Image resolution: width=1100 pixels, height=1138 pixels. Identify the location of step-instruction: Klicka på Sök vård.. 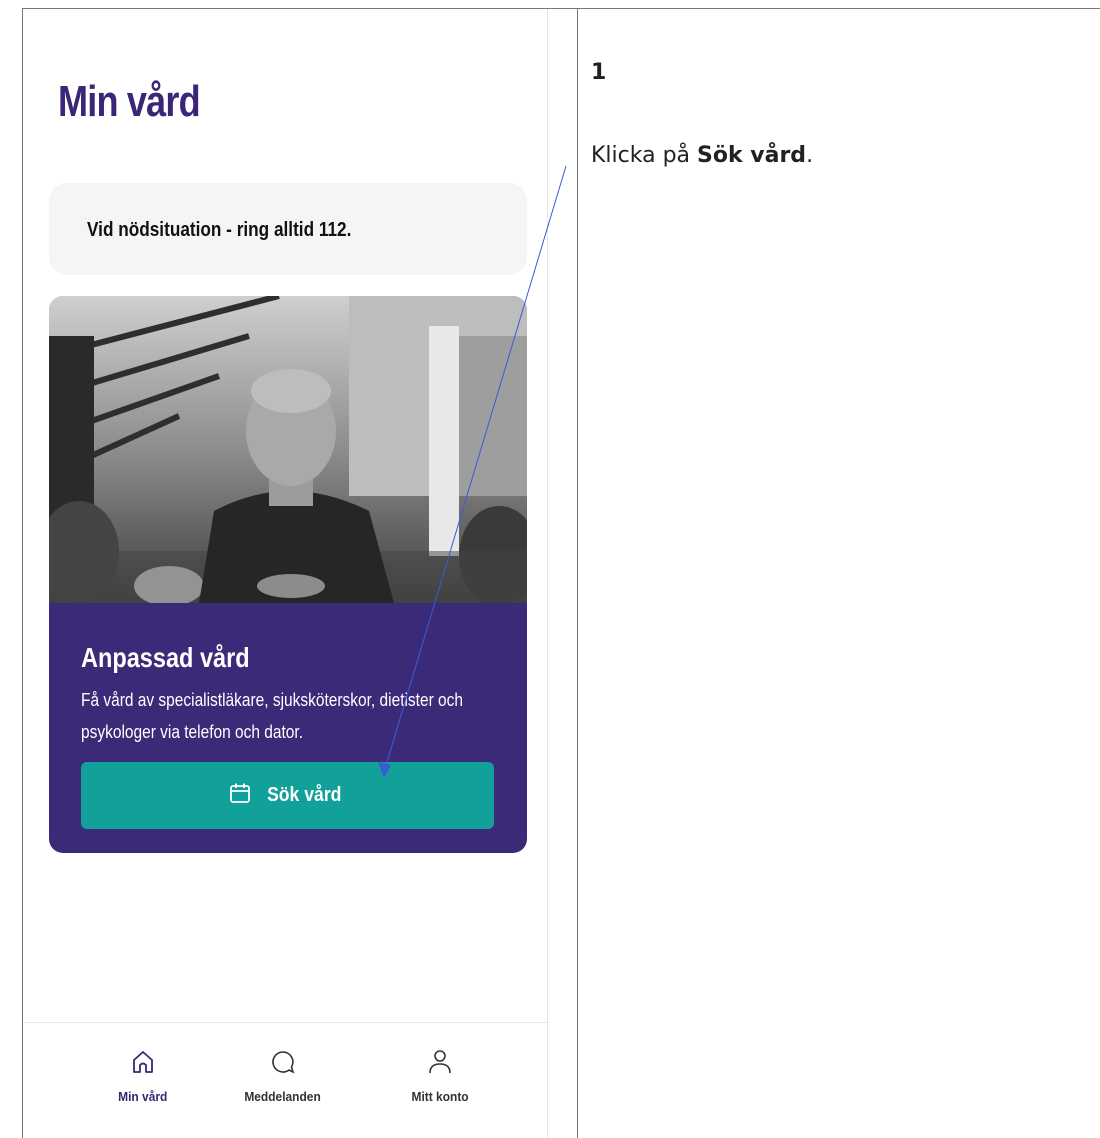
(702, 155).